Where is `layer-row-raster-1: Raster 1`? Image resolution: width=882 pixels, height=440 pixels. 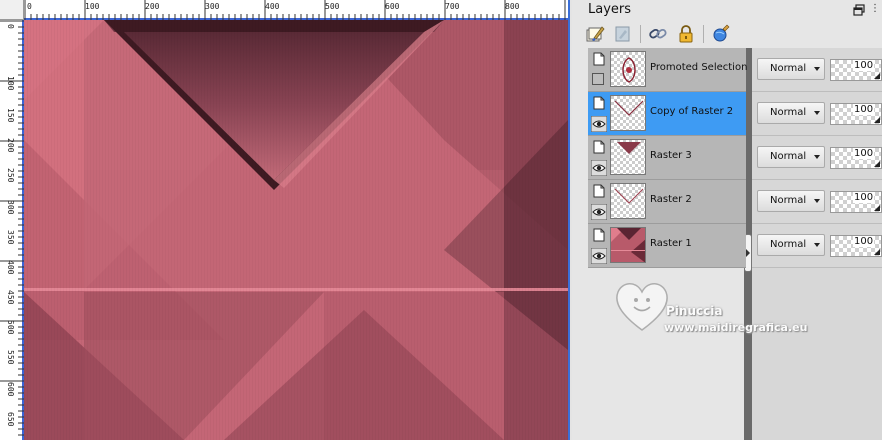 layer-row-raster-1: Raster 1 is located at coordinates (667, 246).